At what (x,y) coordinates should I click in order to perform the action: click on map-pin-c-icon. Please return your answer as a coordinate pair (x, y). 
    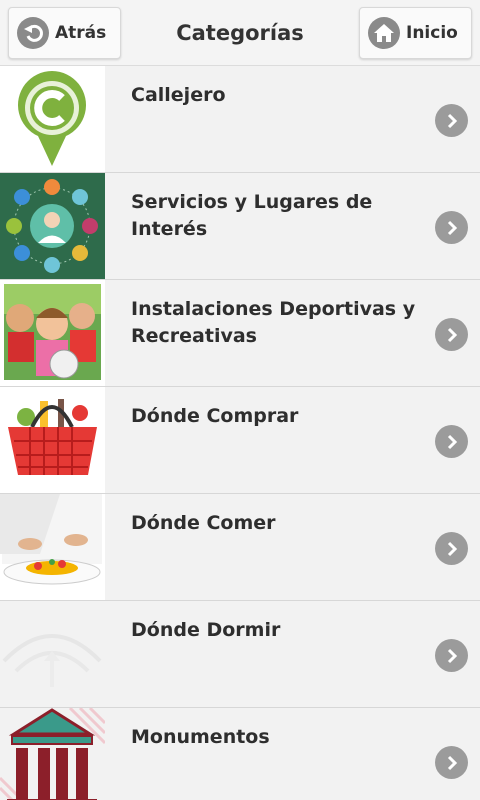
    Looking at the image, I should click on (52, 119).